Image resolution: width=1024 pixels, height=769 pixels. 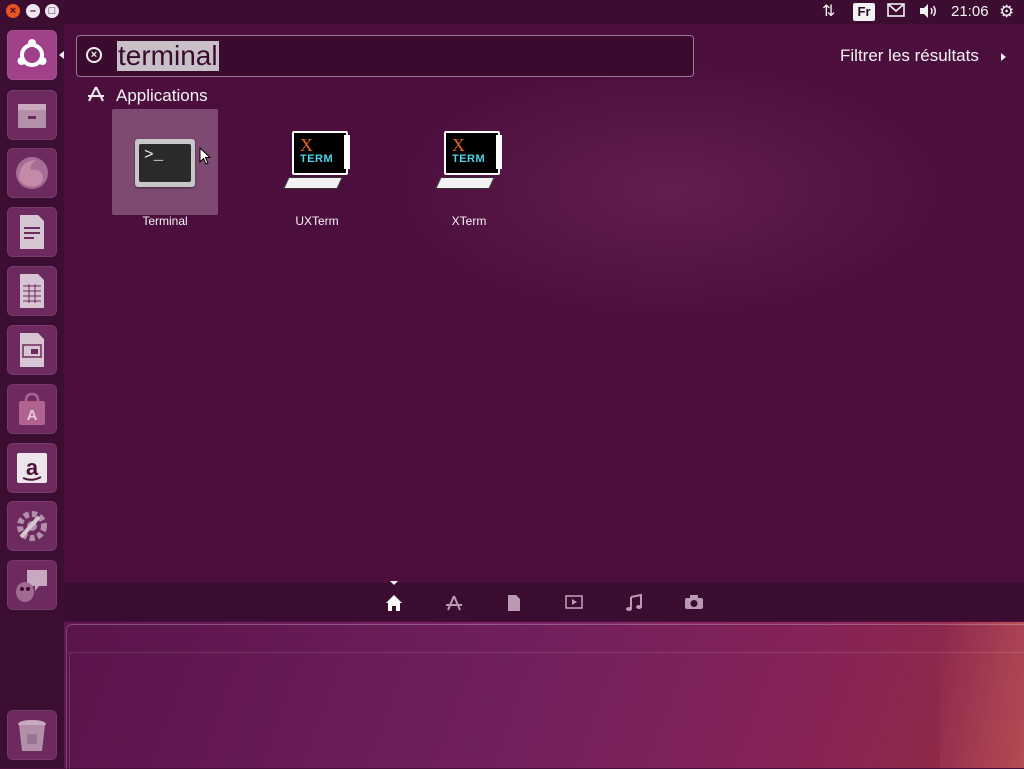 I want to click on home-icon, so click(x=394, y=603).